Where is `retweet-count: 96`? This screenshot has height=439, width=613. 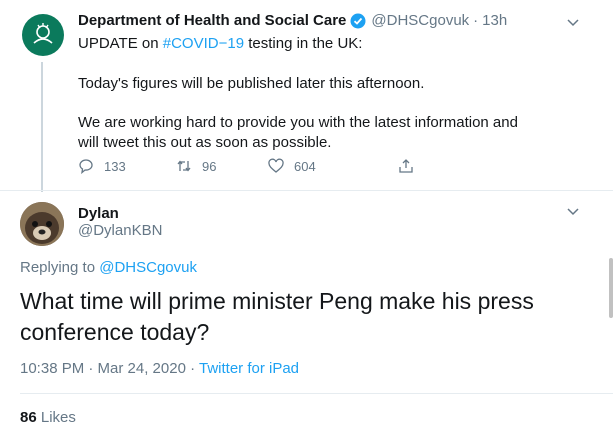 retweet-count: 96 is located at coordinates (209, 166).